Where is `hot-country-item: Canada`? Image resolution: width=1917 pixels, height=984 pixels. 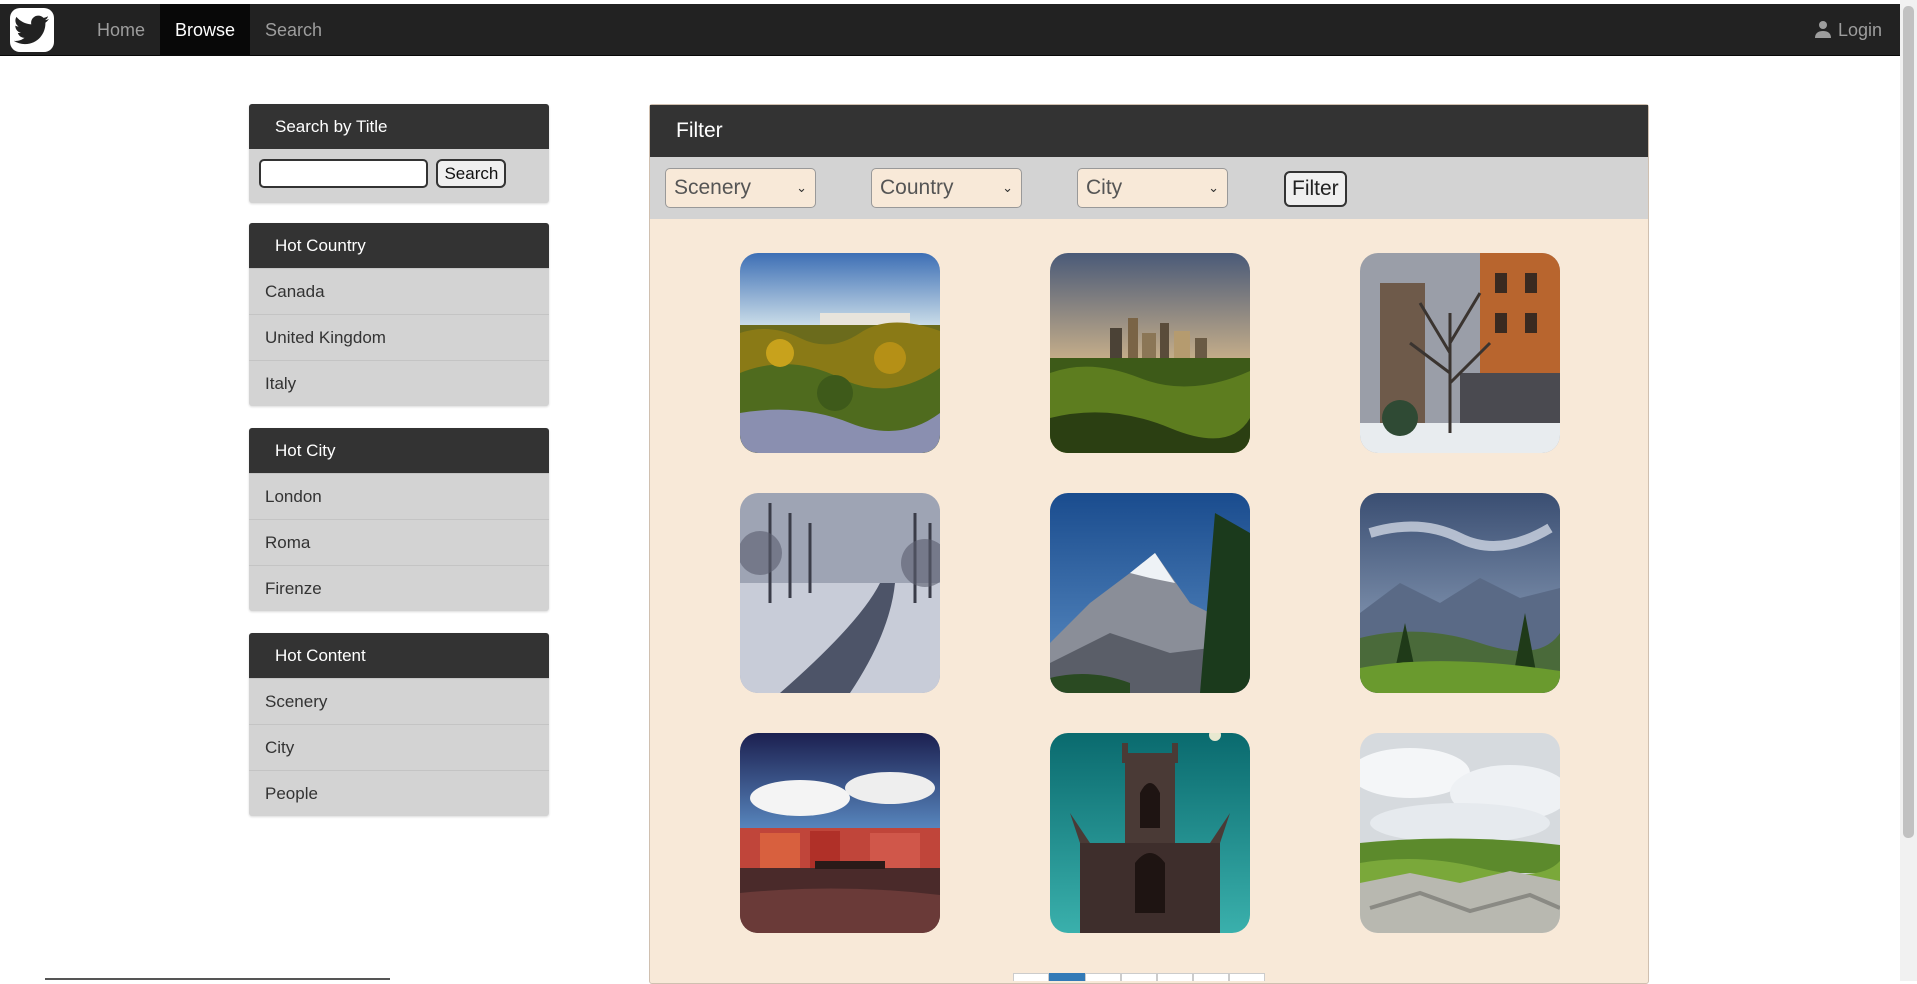 hot-country-item: Canada is located at coordinates (399, 291).